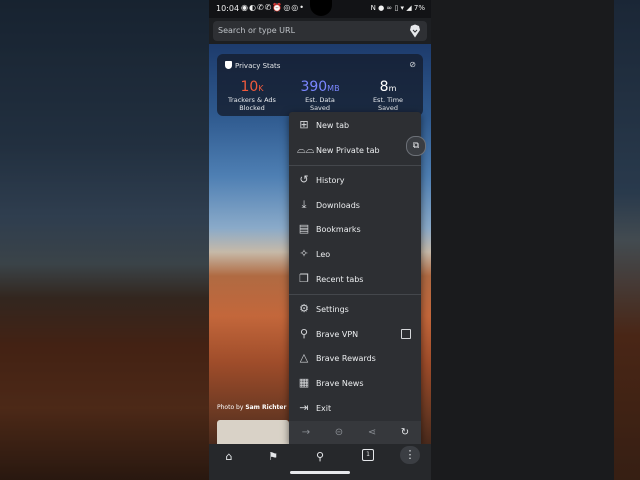  What do you see at coordinates (273, 456) in the screenshot?
I see `bookmark-toolbar-icon: ⚑` at bounding box center [273, 456].